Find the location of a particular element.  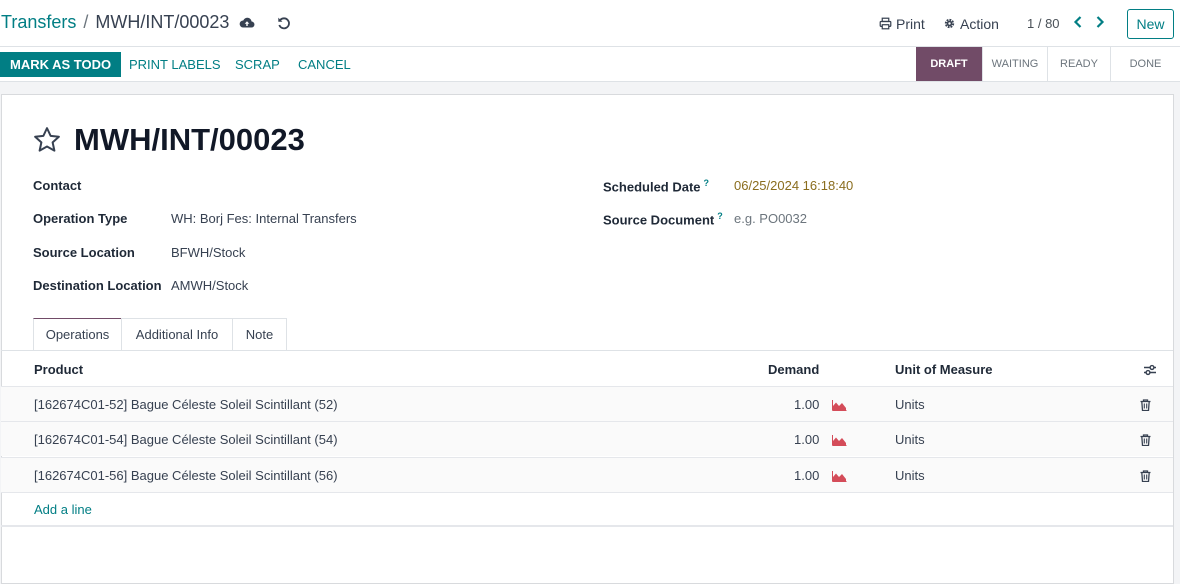

operations-table is located at coordinates (587, 350).